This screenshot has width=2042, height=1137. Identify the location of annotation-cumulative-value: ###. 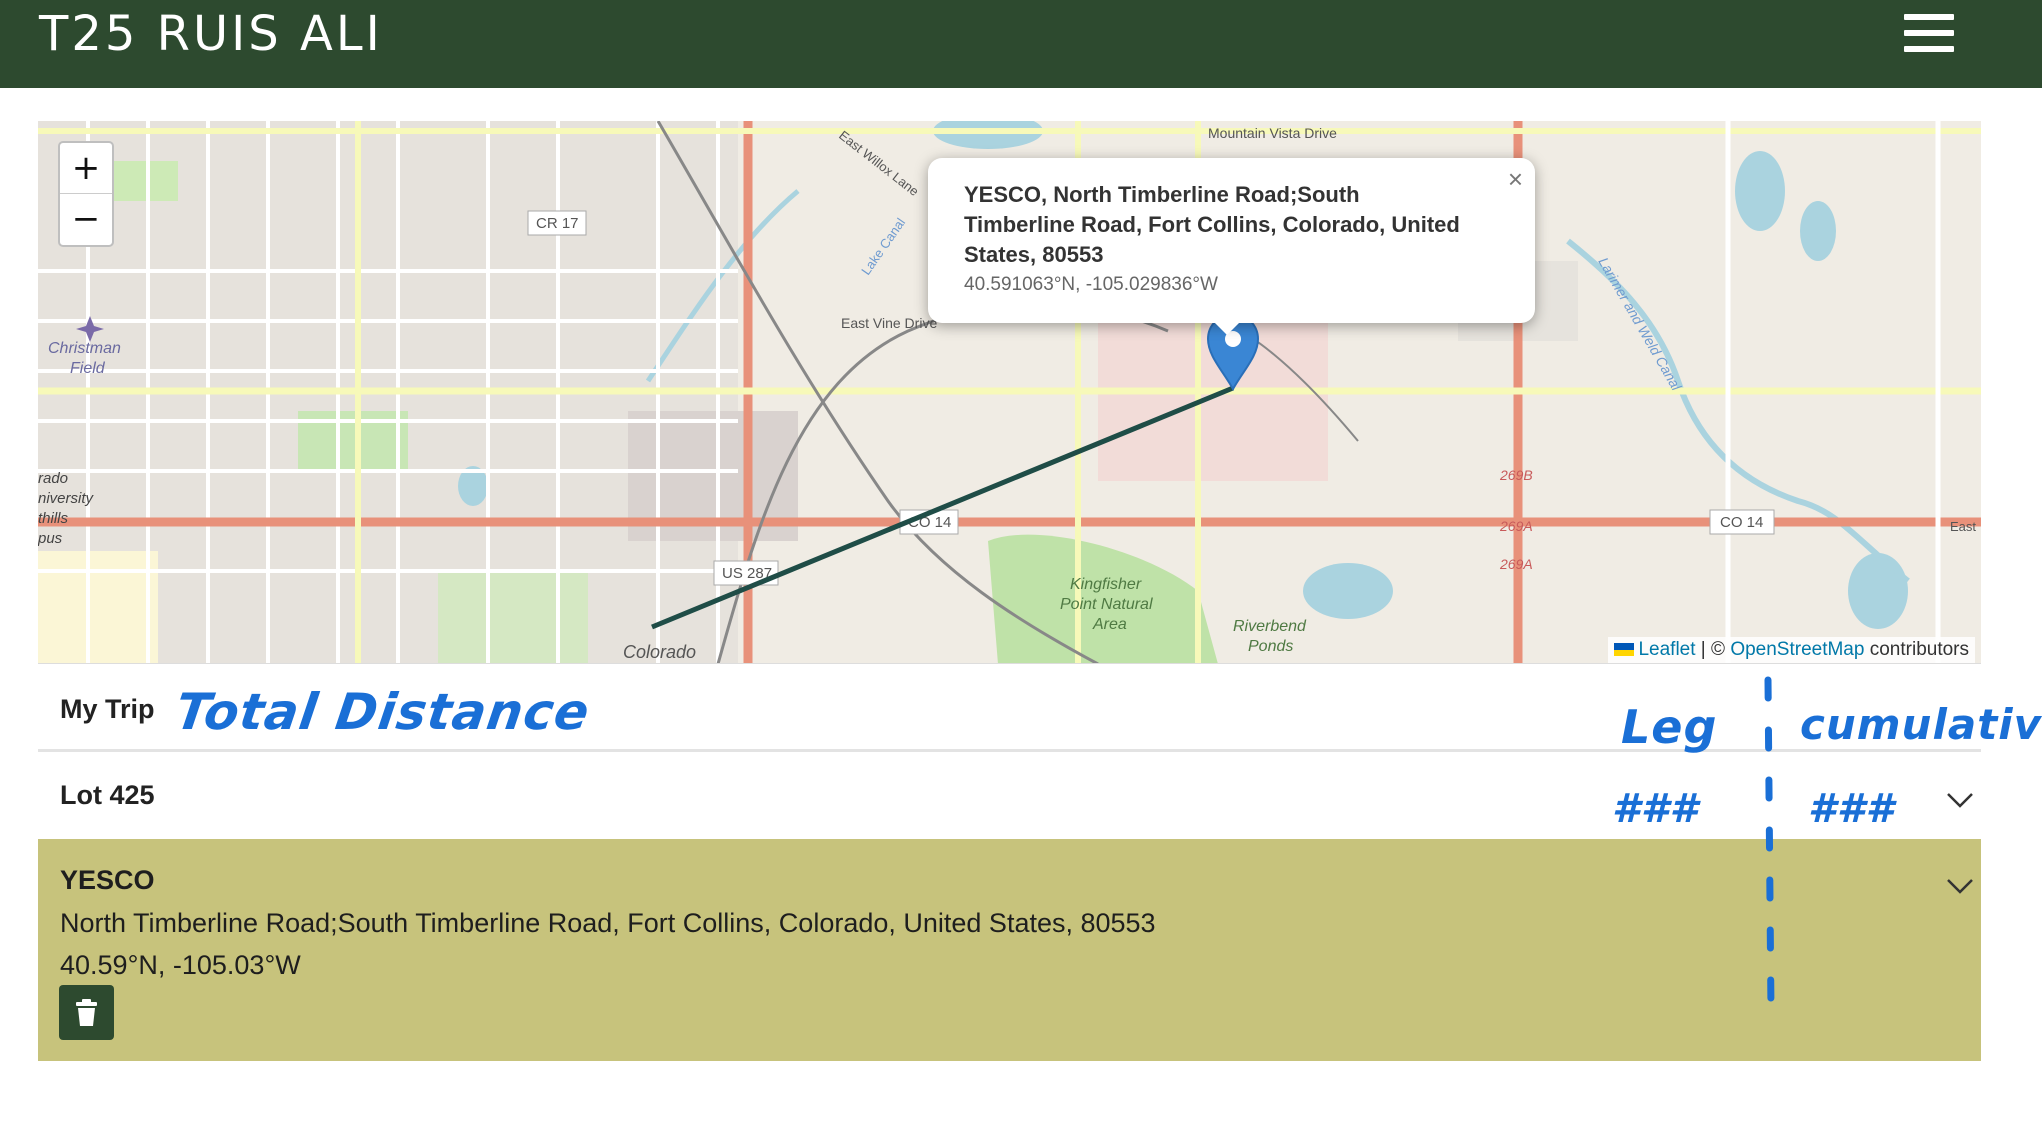
(1851, 809).